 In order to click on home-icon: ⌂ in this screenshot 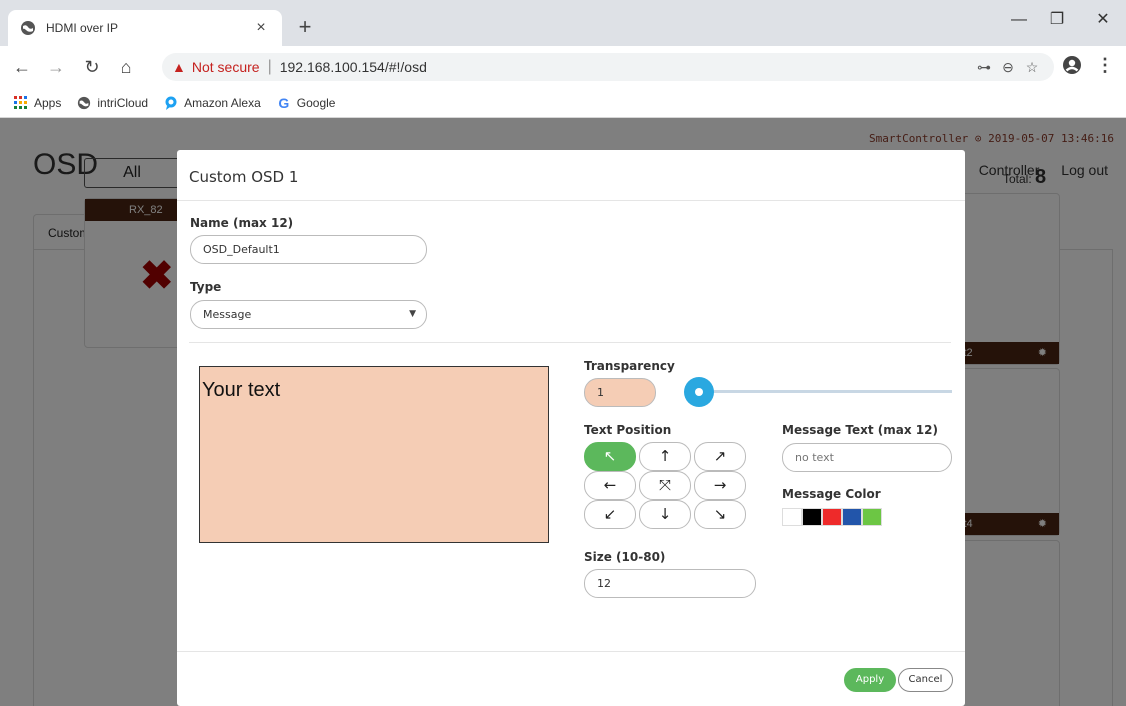, I will do `click(126, 67)`.